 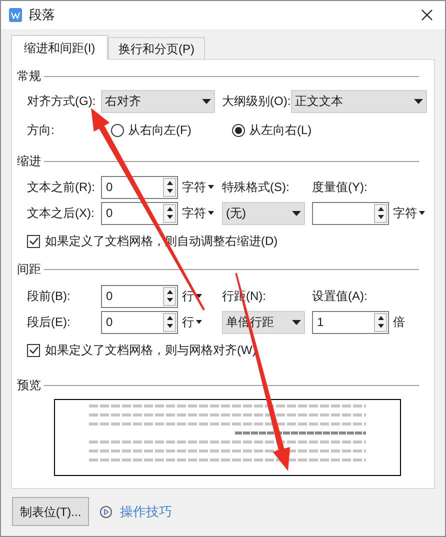 What do you see at coordinates (42, 15) in the screenshot?
I see `window-title: 段落` at bounding box center [42, 15].